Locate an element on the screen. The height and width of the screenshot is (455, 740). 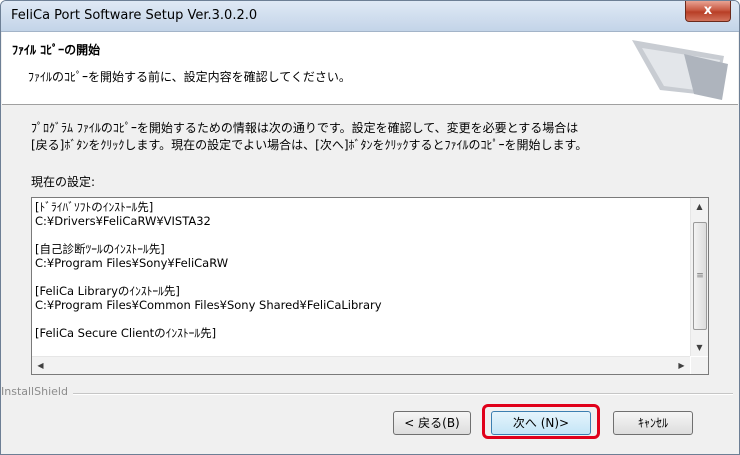
entry-heading: [FeliCa Libraryのｲﾝｽﾄｰﾙ先] is located at coordinates (107, 291).